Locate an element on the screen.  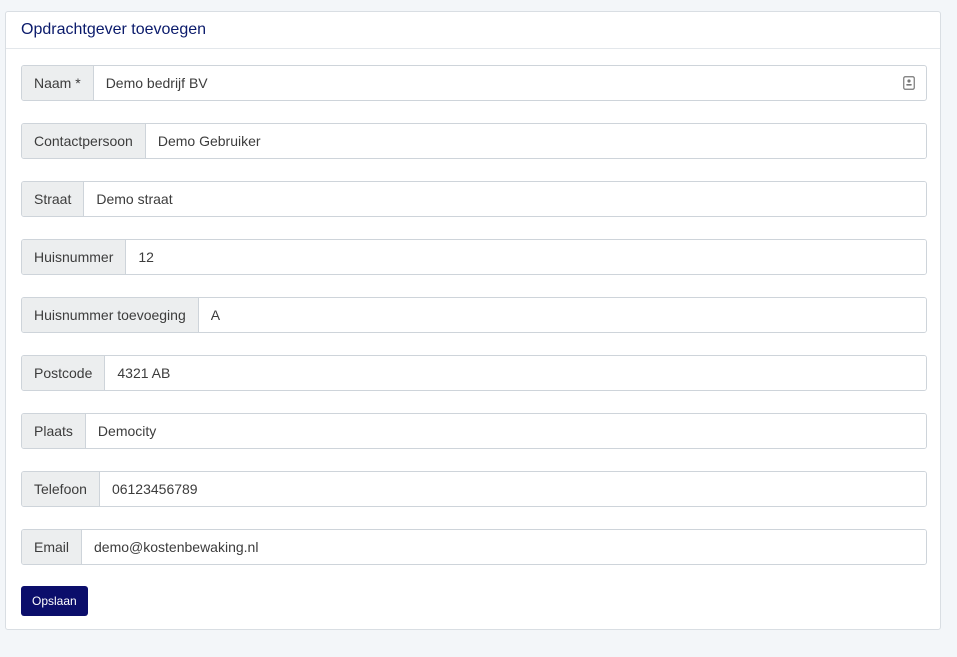
name-label: Naam * is located at coordinates (58, 83).